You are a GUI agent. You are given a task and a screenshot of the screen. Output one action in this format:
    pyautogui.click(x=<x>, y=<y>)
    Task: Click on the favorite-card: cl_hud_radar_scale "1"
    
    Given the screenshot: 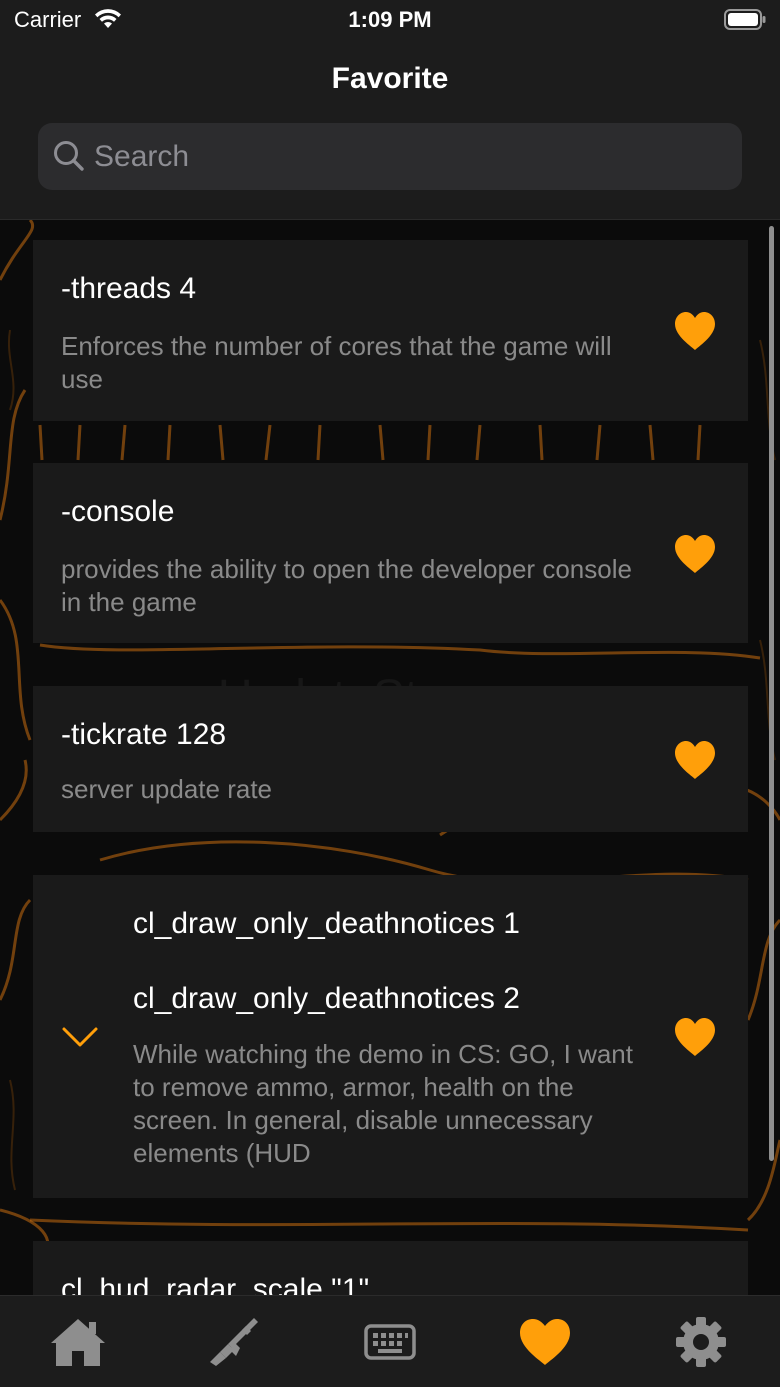 What is the action you would take?
    pyautogui.click(x=390, y=1268)
    